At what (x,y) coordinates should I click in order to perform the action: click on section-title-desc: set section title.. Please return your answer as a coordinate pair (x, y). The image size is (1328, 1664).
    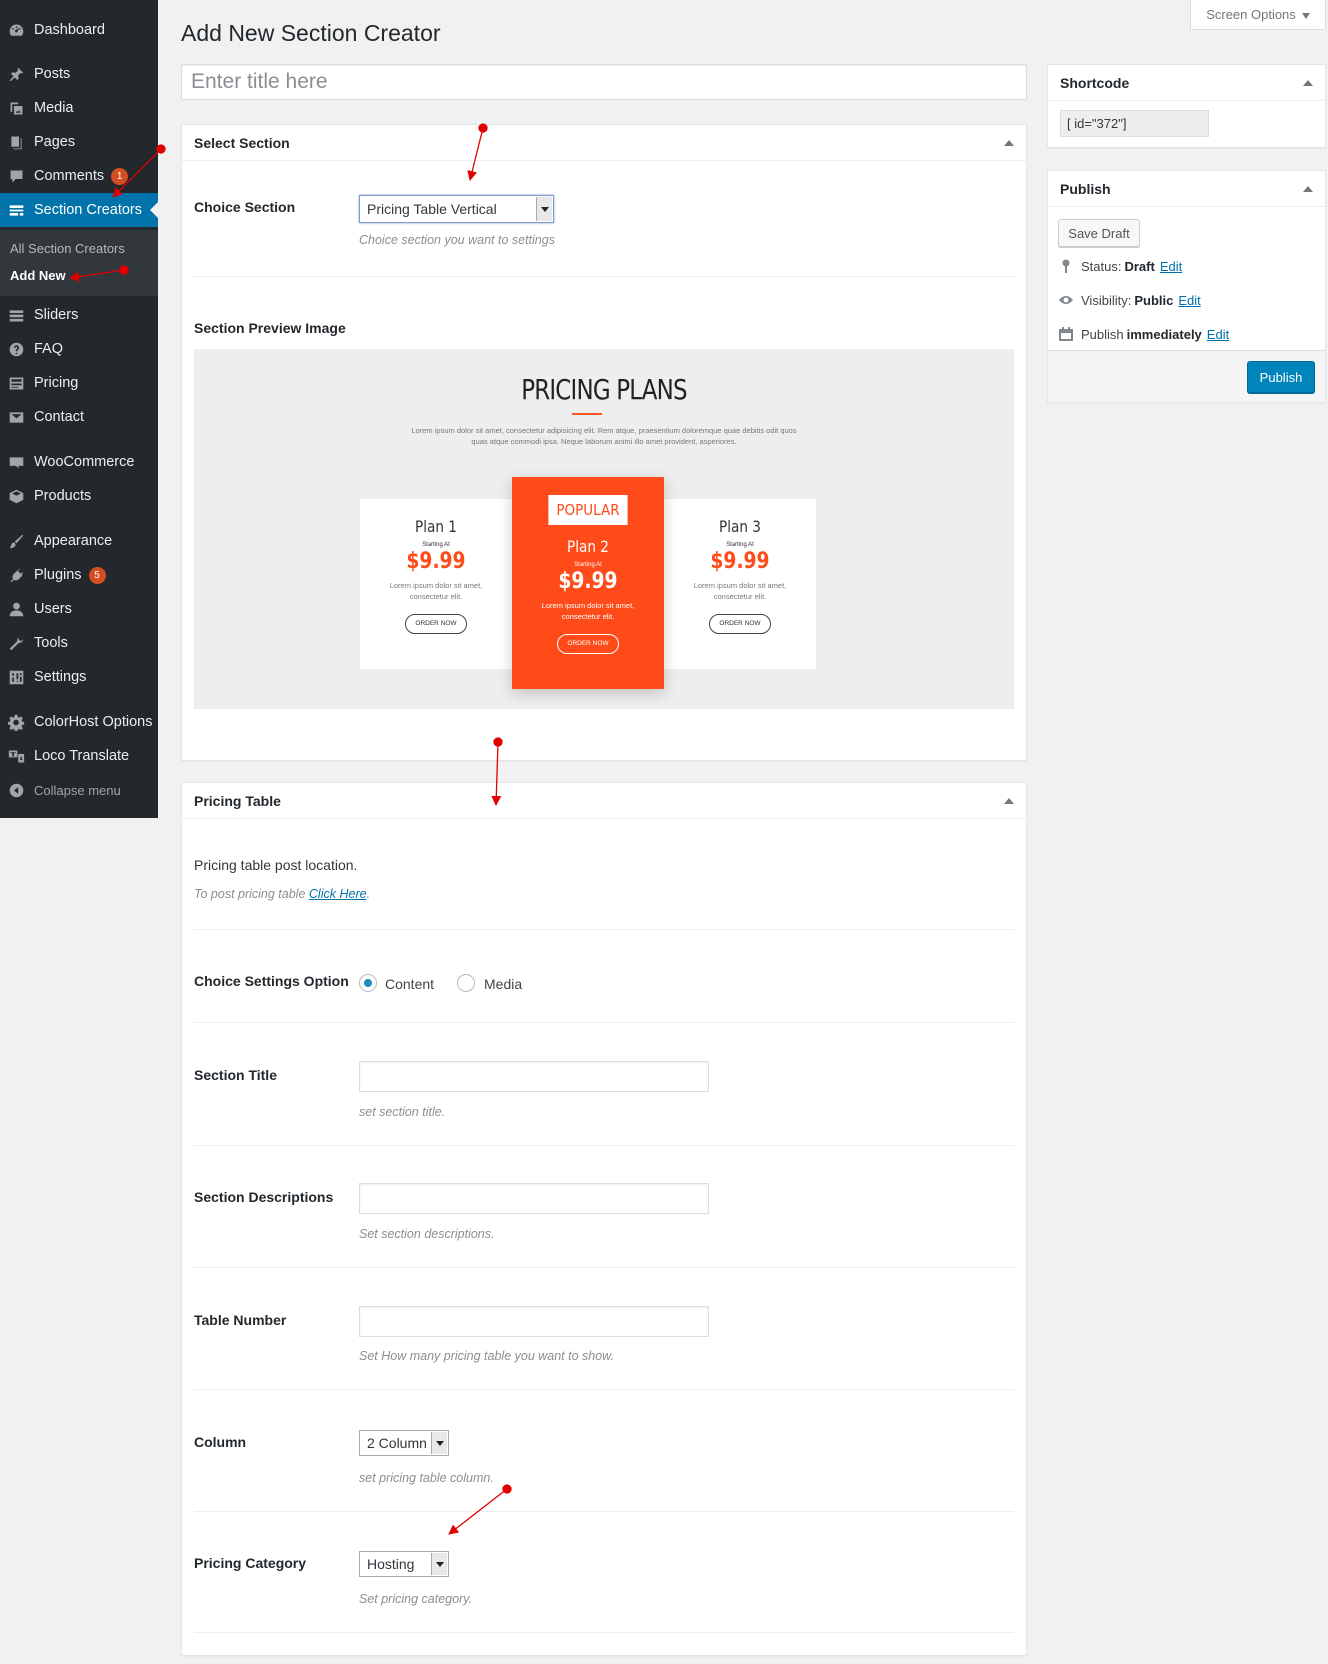
    Looking at the image, I should click on (402, 1112).